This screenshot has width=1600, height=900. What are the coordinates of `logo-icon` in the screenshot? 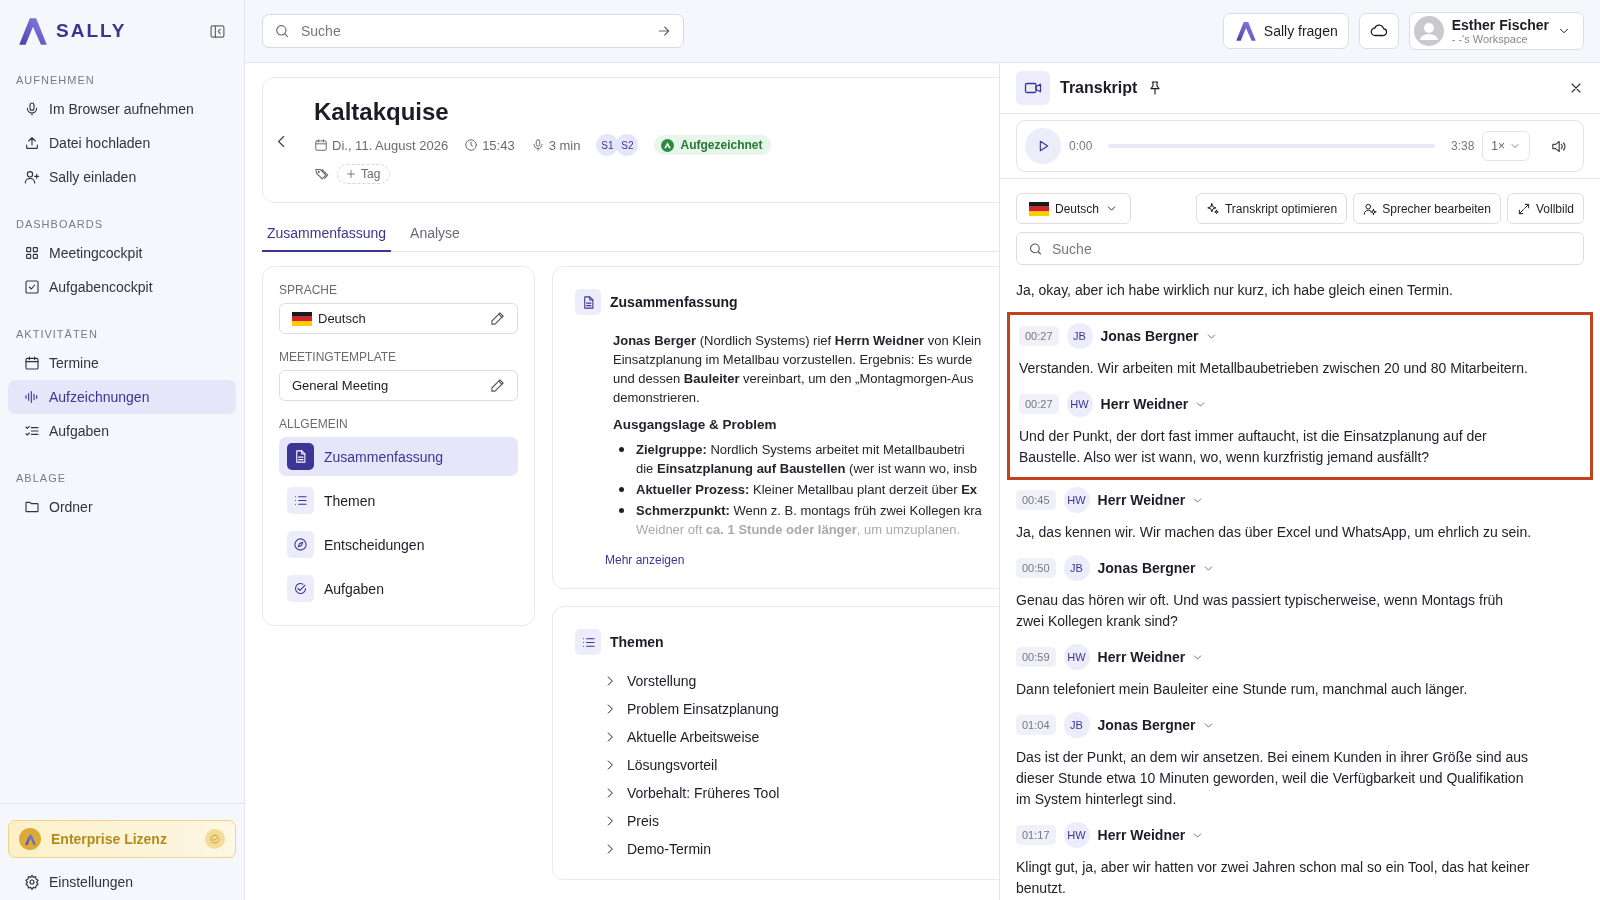 It's located at (30, 839).